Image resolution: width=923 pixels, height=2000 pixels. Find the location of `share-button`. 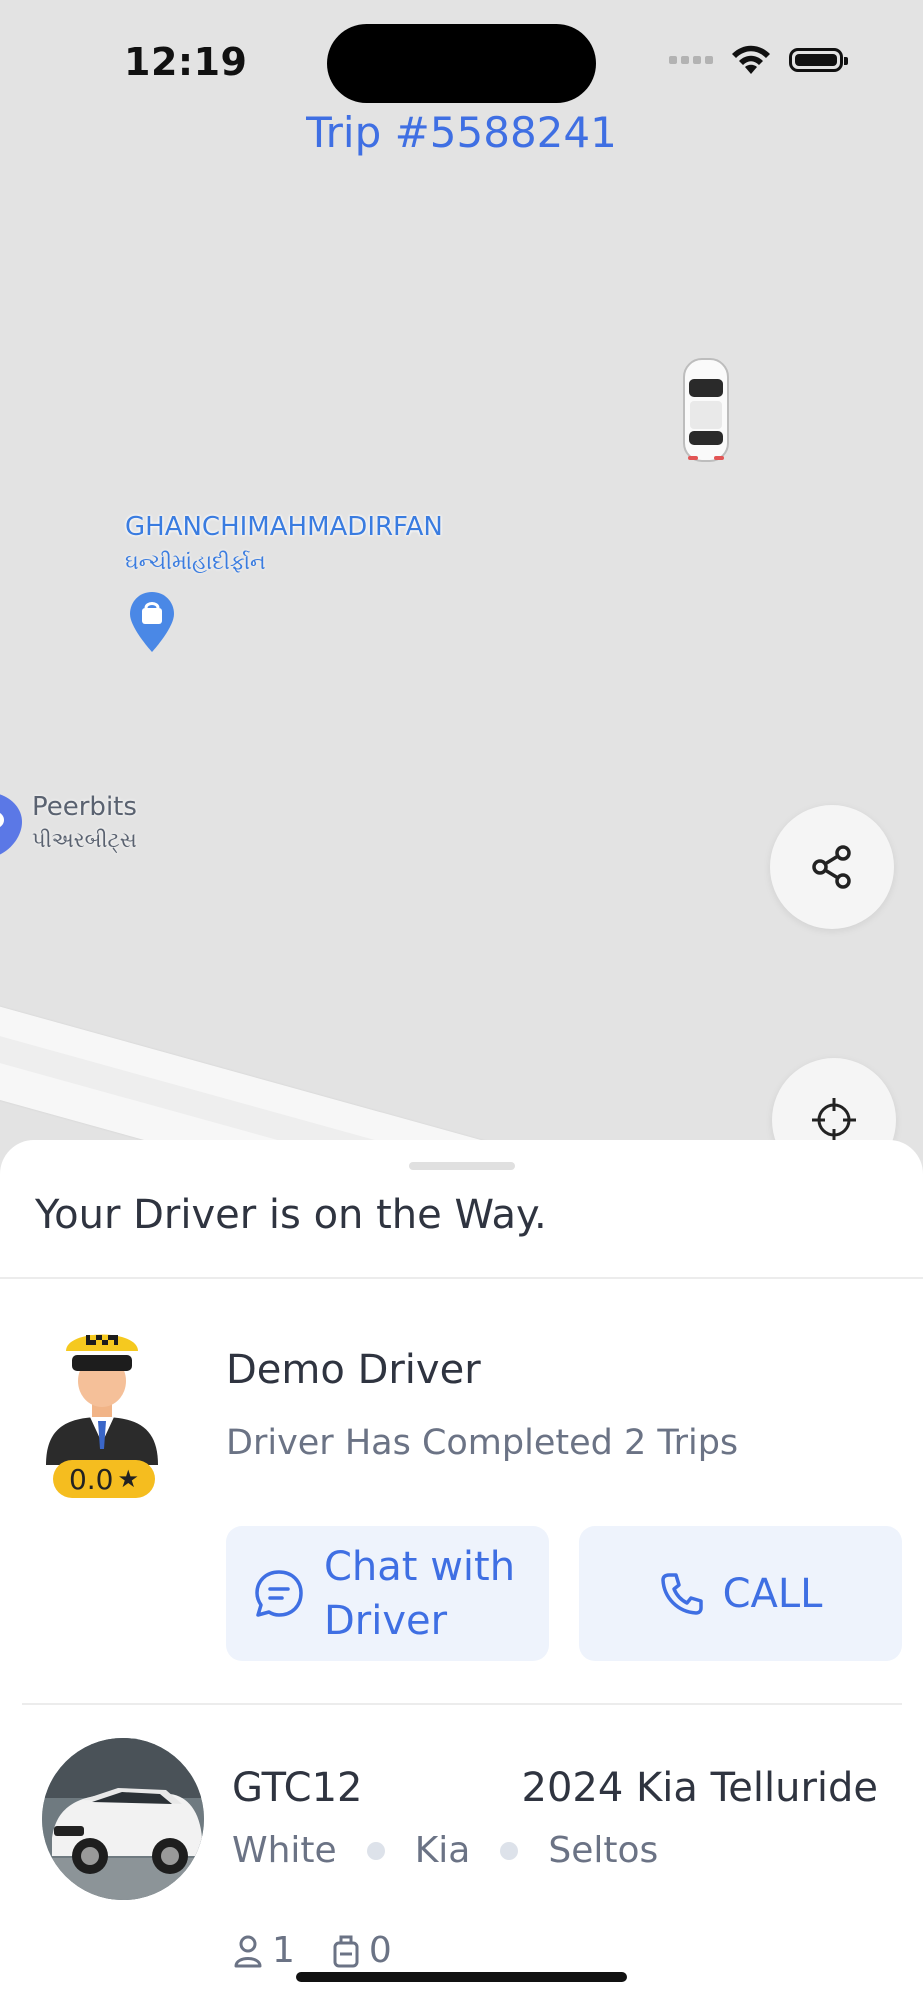

share-button is located at coordinates (832, 867).